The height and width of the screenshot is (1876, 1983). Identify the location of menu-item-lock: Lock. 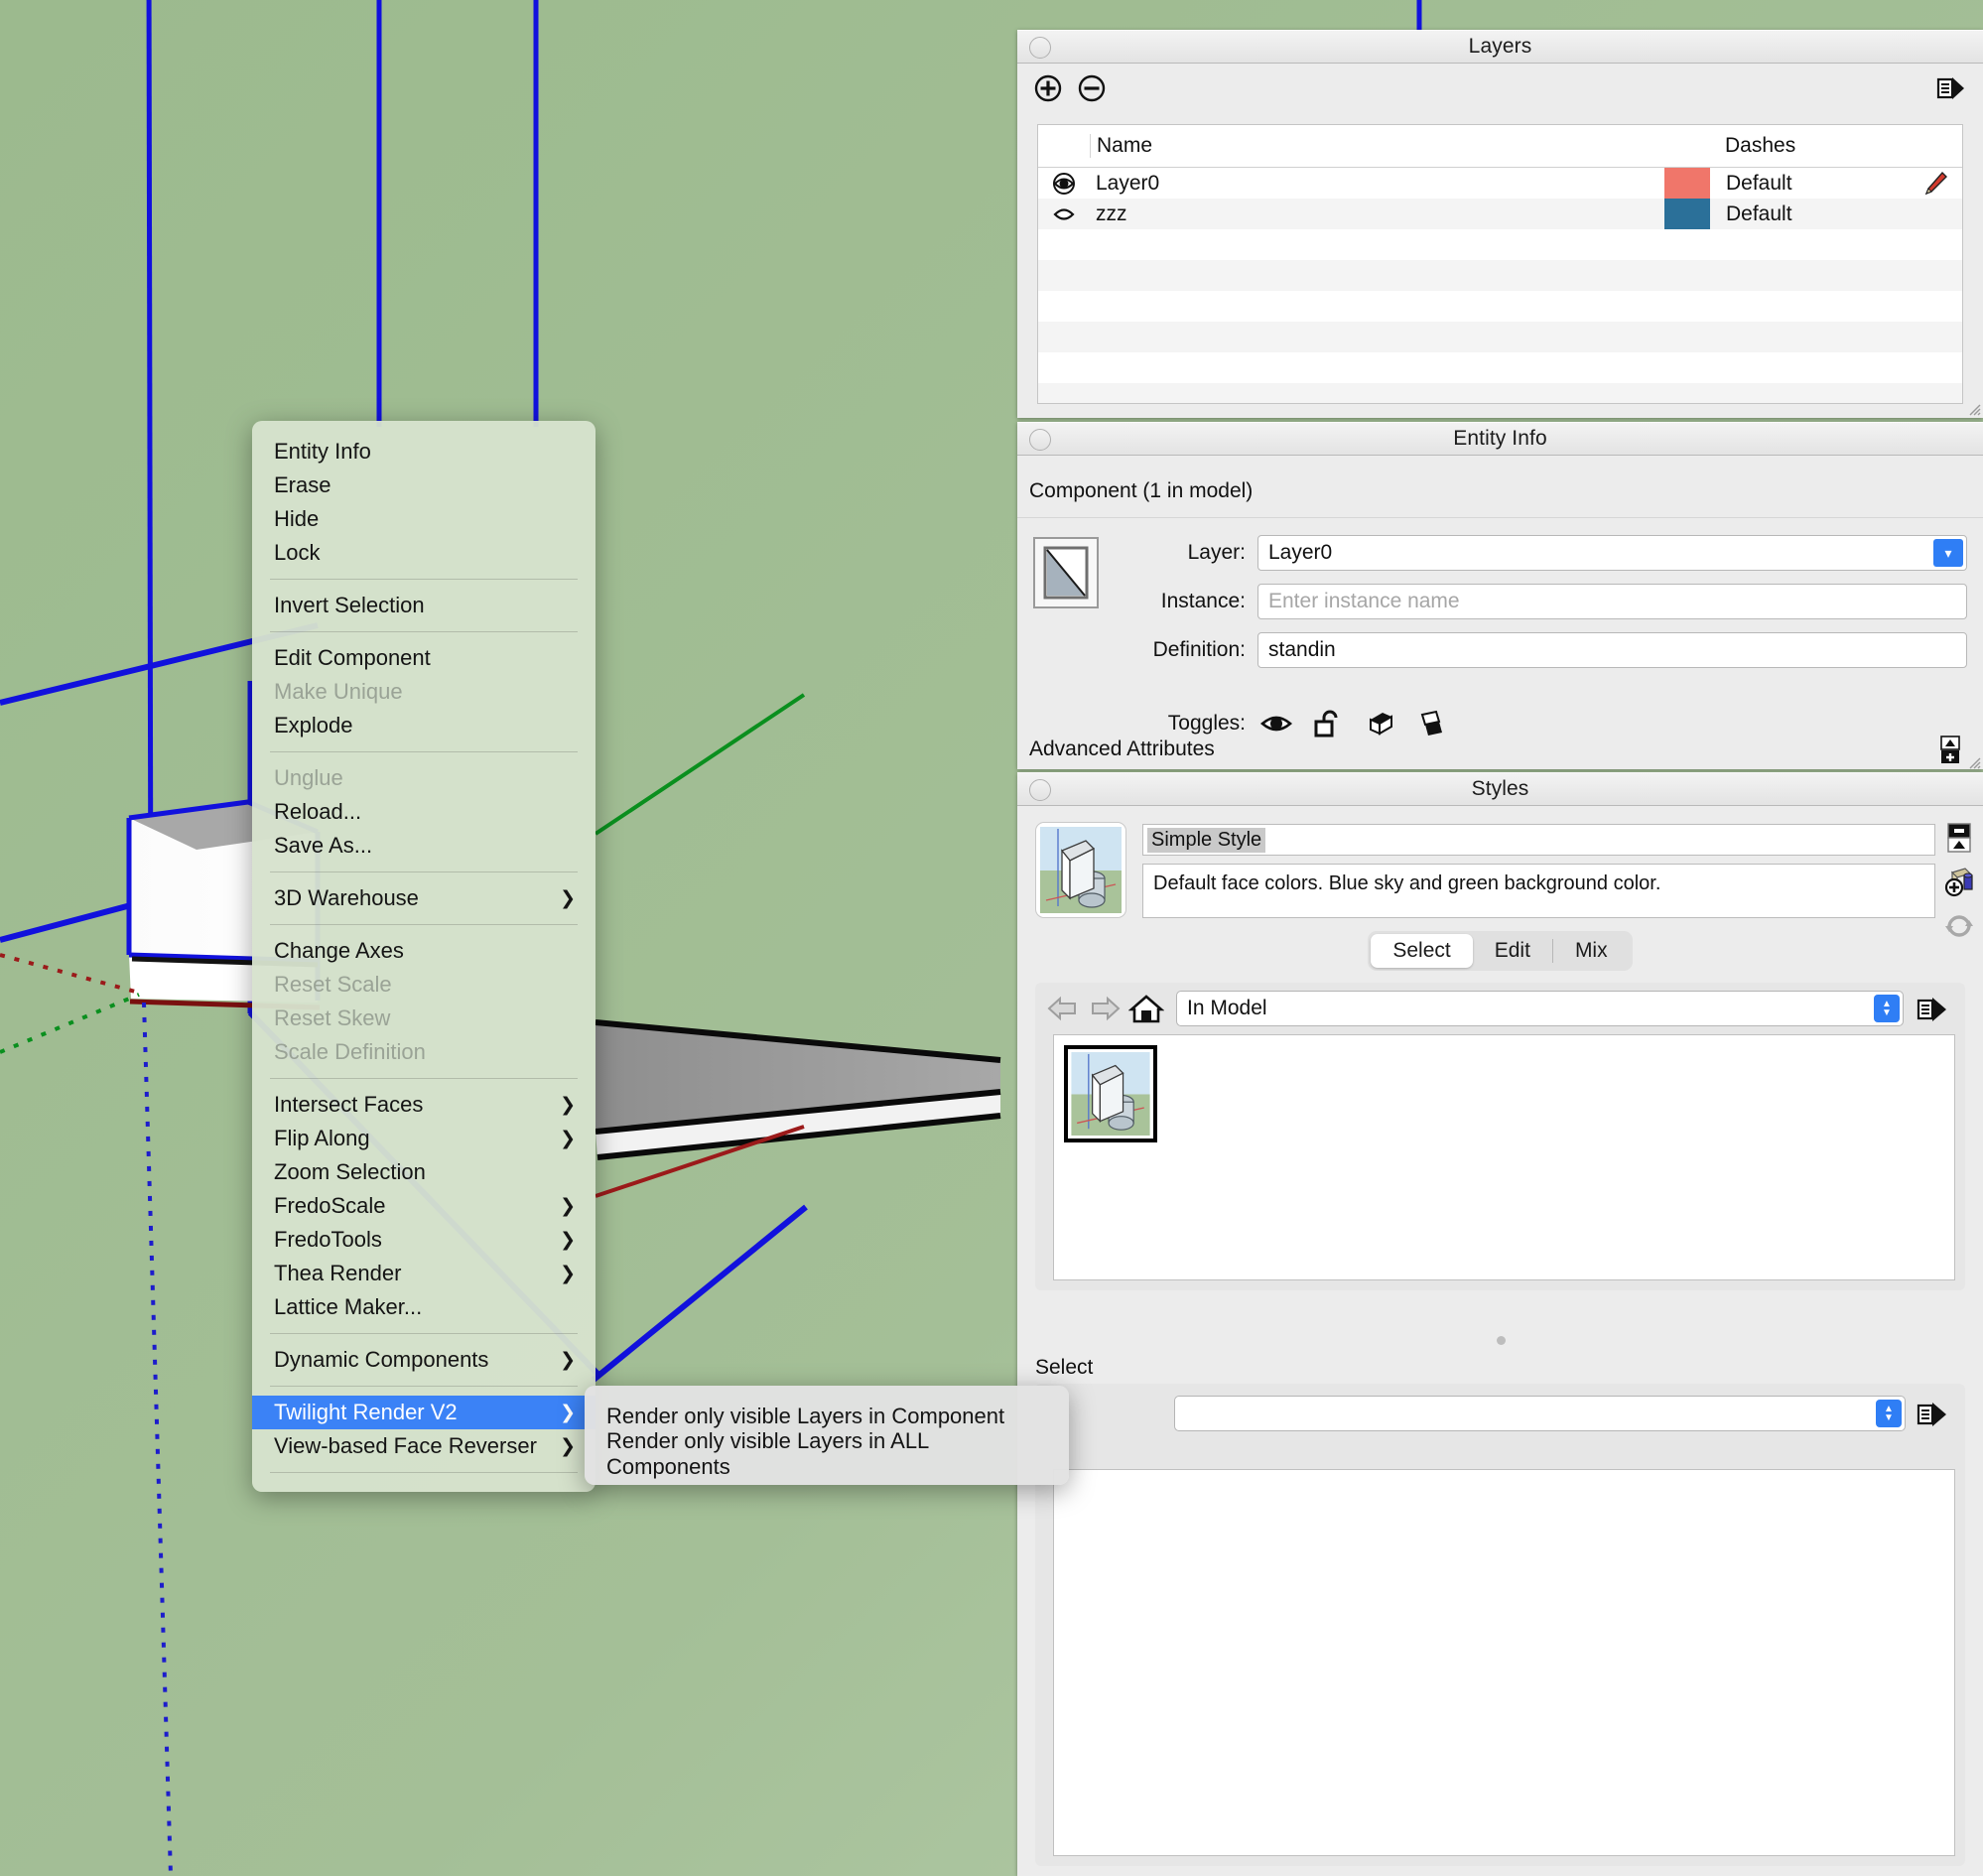
(424, 553).